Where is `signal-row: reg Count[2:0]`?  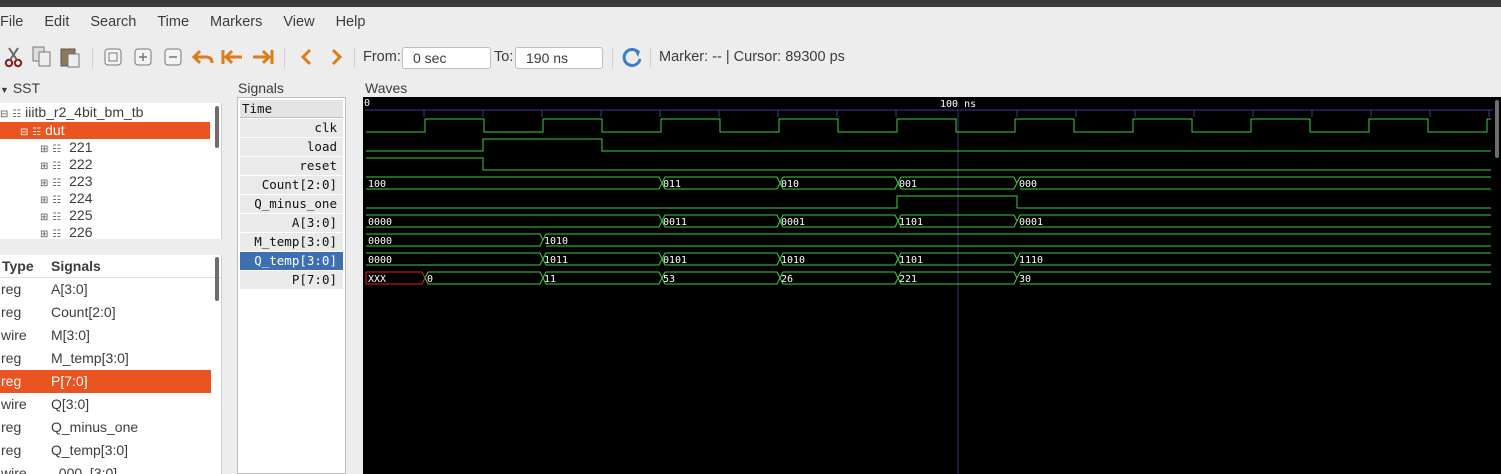
signal-row: reg Count[2:0] is located at coordinates (105, 312).